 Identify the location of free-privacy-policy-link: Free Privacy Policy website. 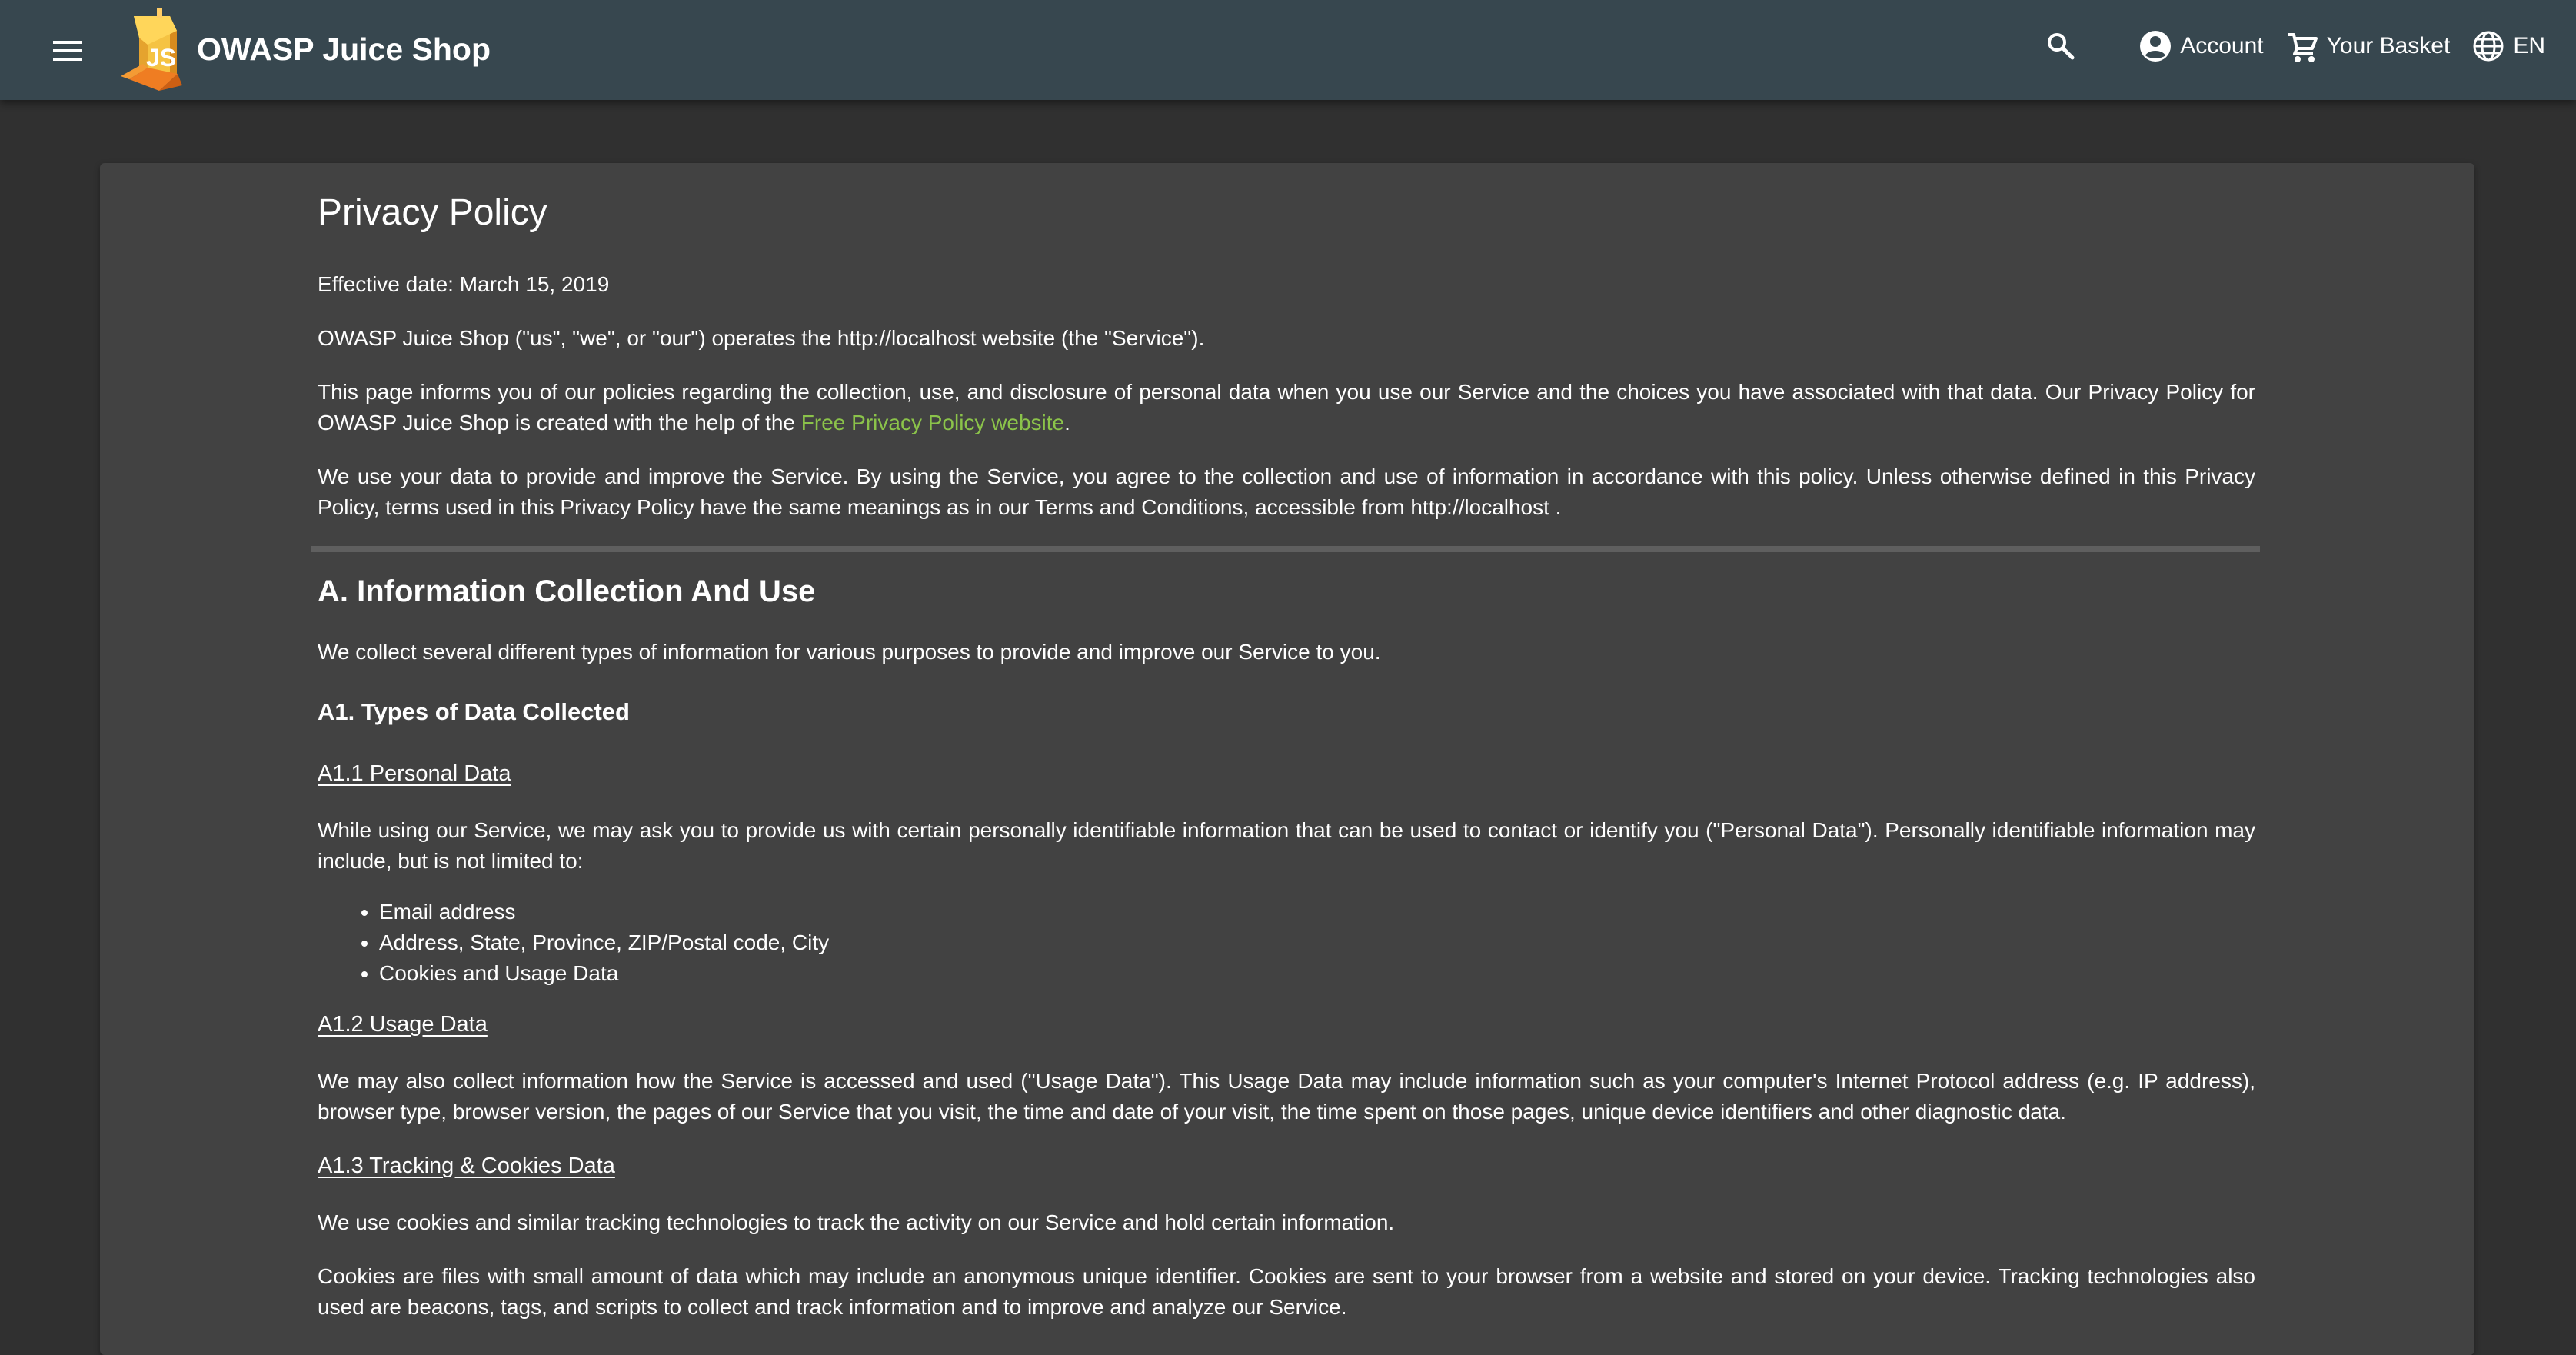
(933, 422).